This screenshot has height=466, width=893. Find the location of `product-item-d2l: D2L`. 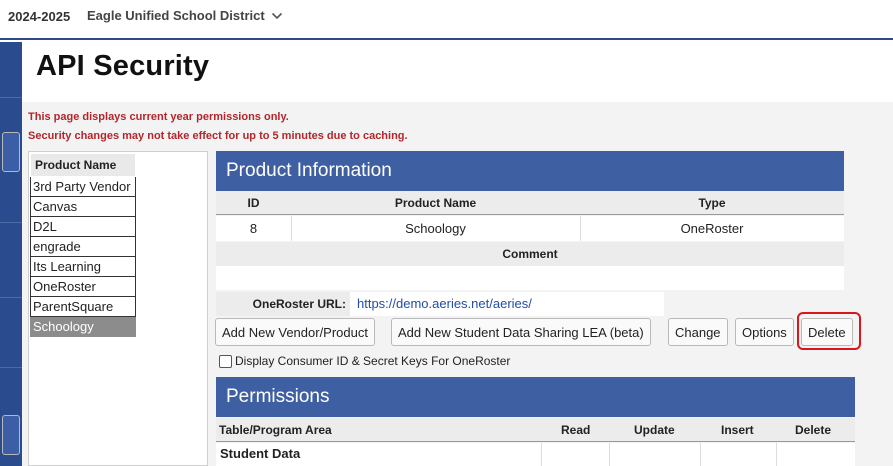

product-item-d2l: D2L is located at coordinates (83, 227).